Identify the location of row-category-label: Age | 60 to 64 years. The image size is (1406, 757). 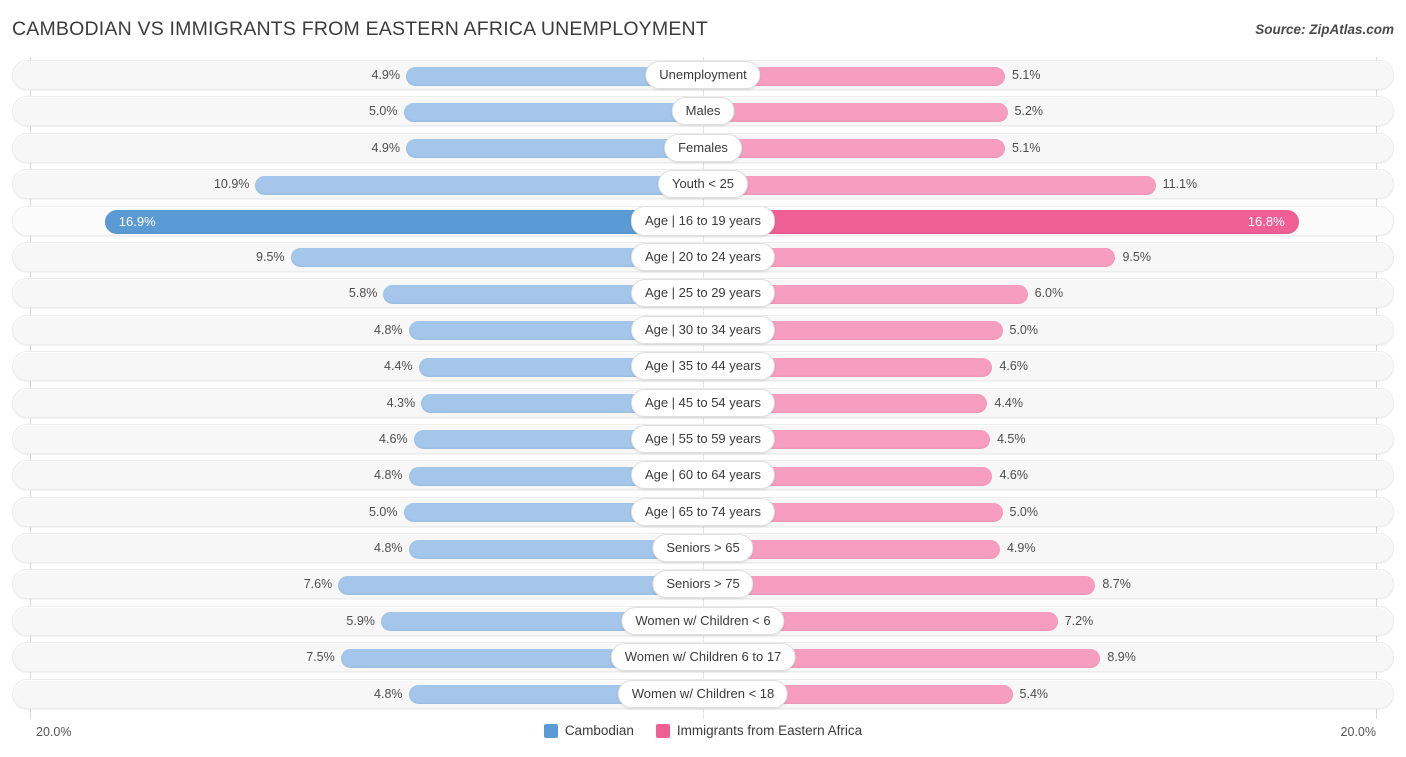
(703, 475).